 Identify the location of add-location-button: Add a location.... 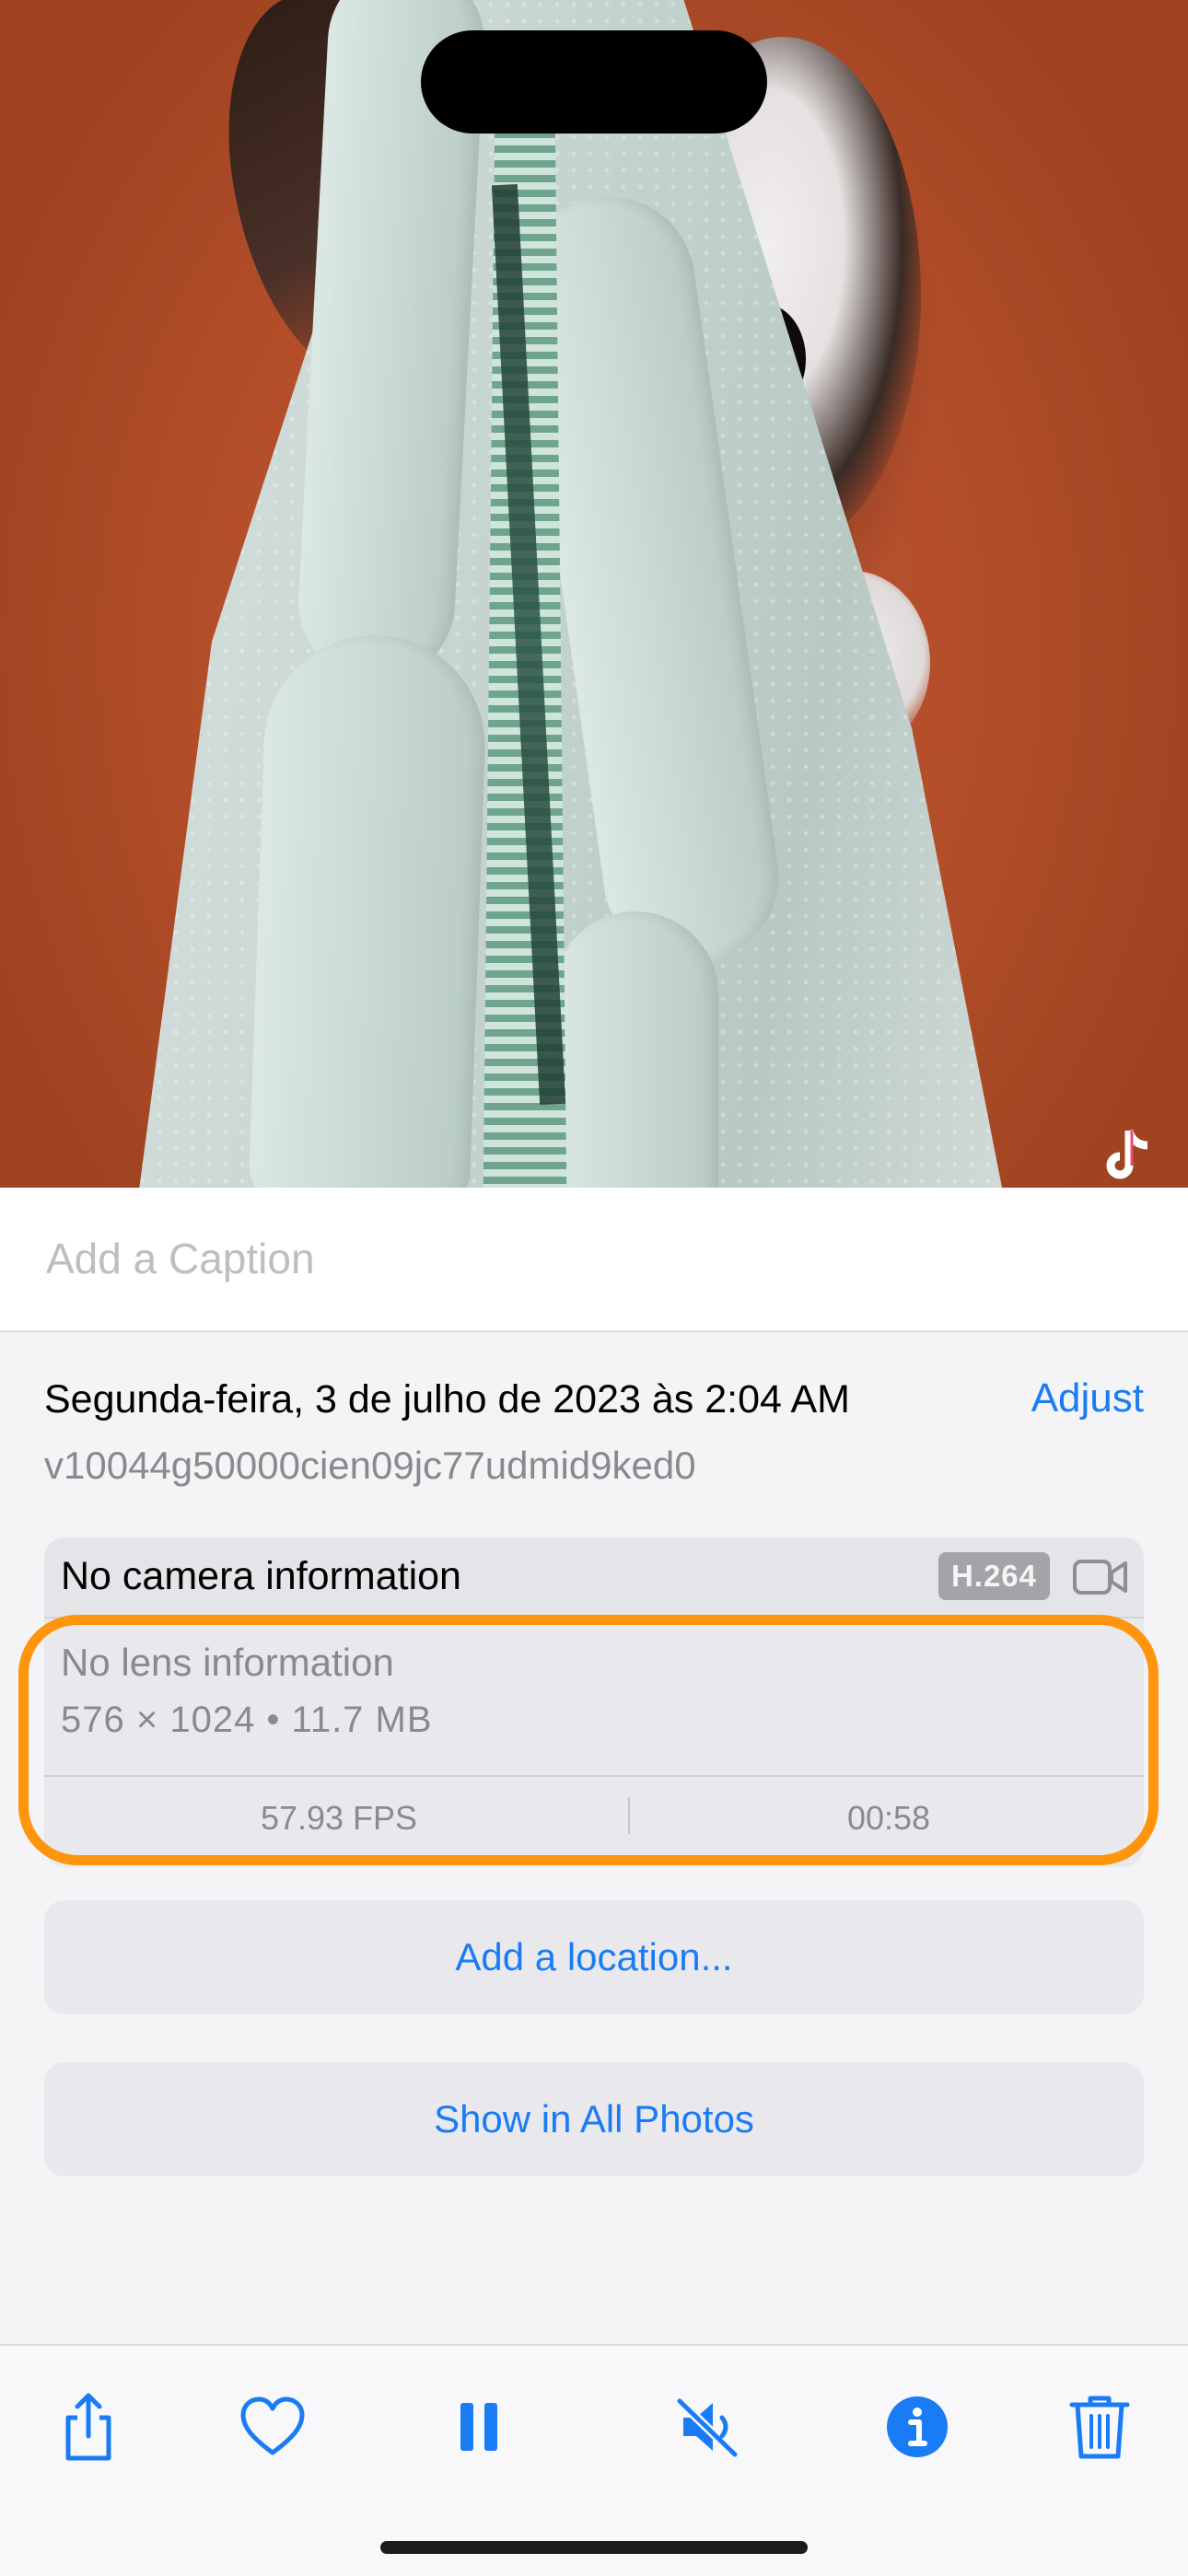
(594, 1957).